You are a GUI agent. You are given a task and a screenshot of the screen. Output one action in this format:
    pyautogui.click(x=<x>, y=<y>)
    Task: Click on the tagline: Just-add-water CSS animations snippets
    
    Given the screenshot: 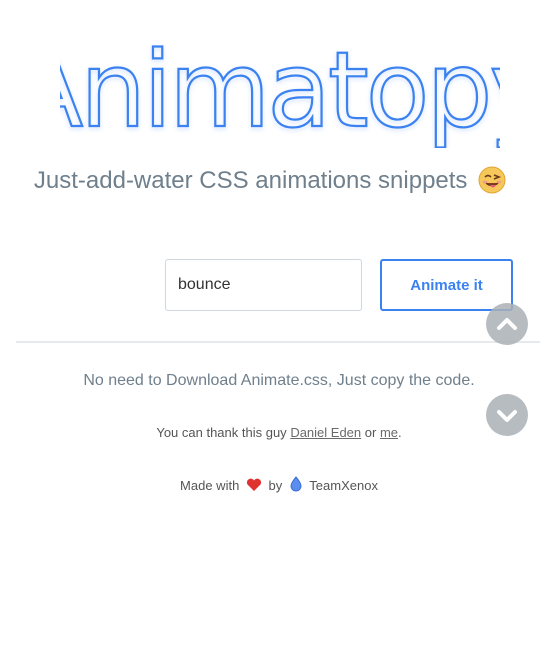 What is the action you would take?
    pyautogui.click(x=270, y=183)
    